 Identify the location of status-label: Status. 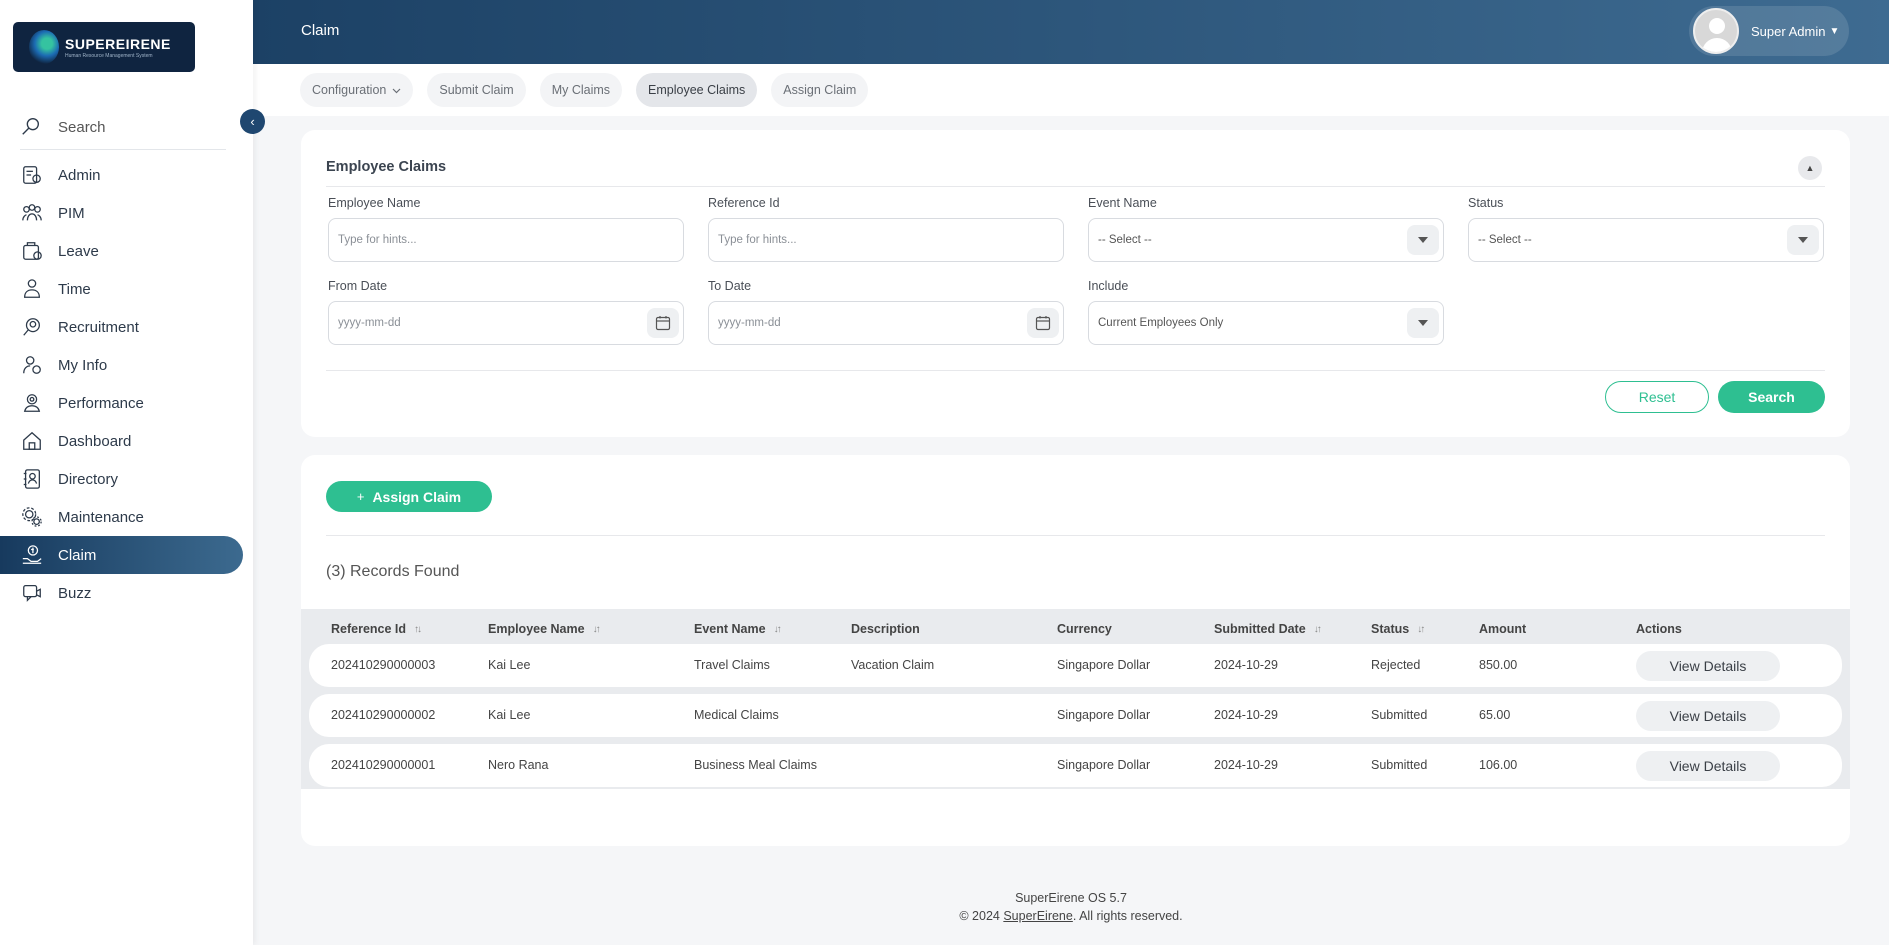
(1486, 203).